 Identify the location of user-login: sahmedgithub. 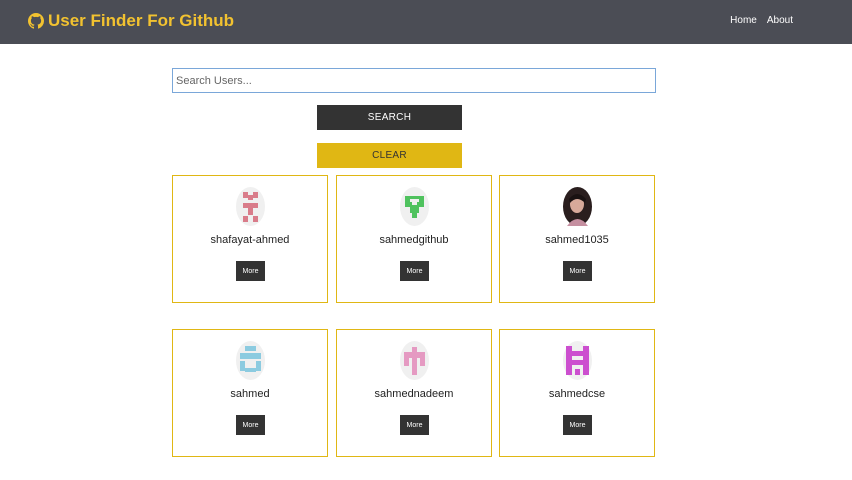
(414, 240).